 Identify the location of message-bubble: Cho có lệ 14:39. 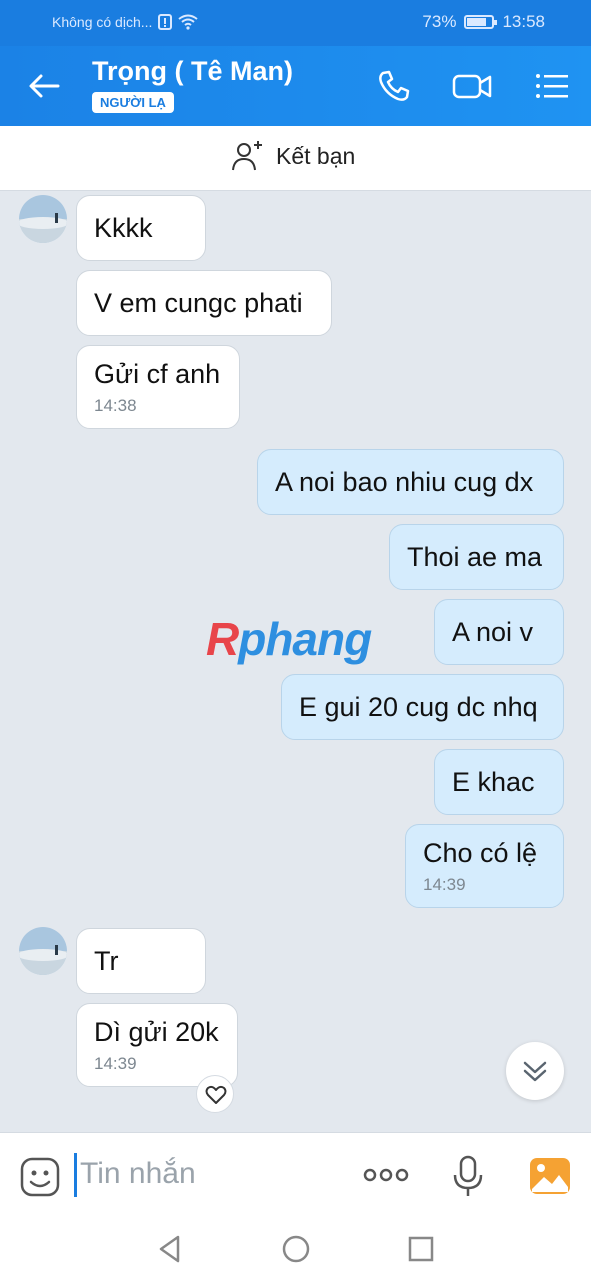
(484, 866).